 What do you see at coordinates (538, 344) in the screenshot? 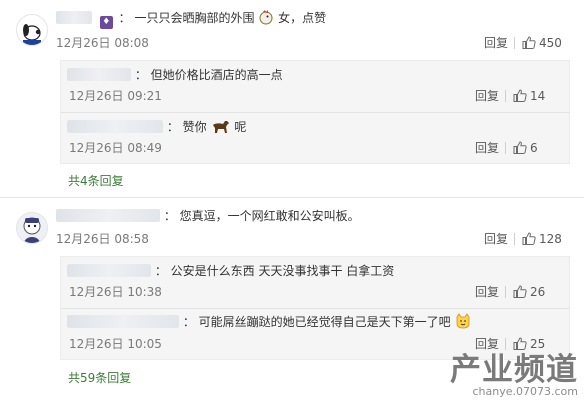
I see `like-count: 25` at bounding box center [538, 344].